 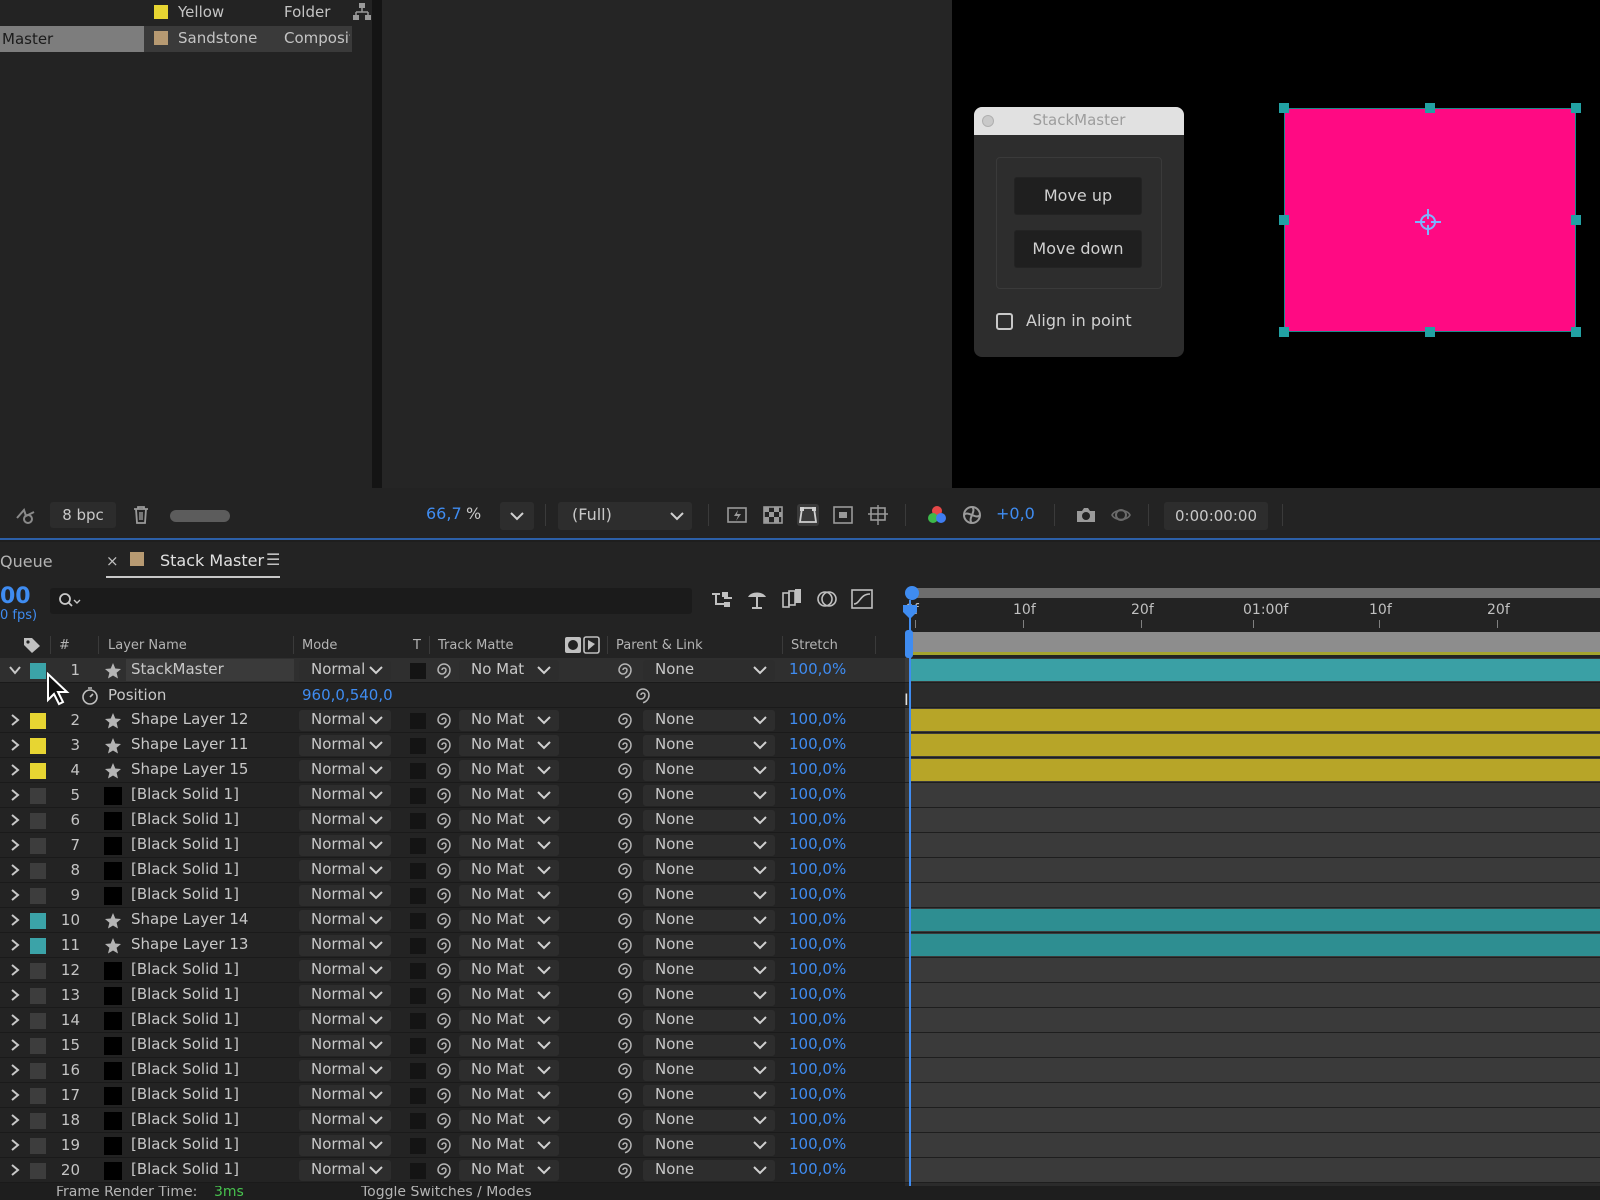 What do you see at coordinates (792, 599) in the screenshot?
I see `frame-blending-icon` at bounding box center [792, 599].